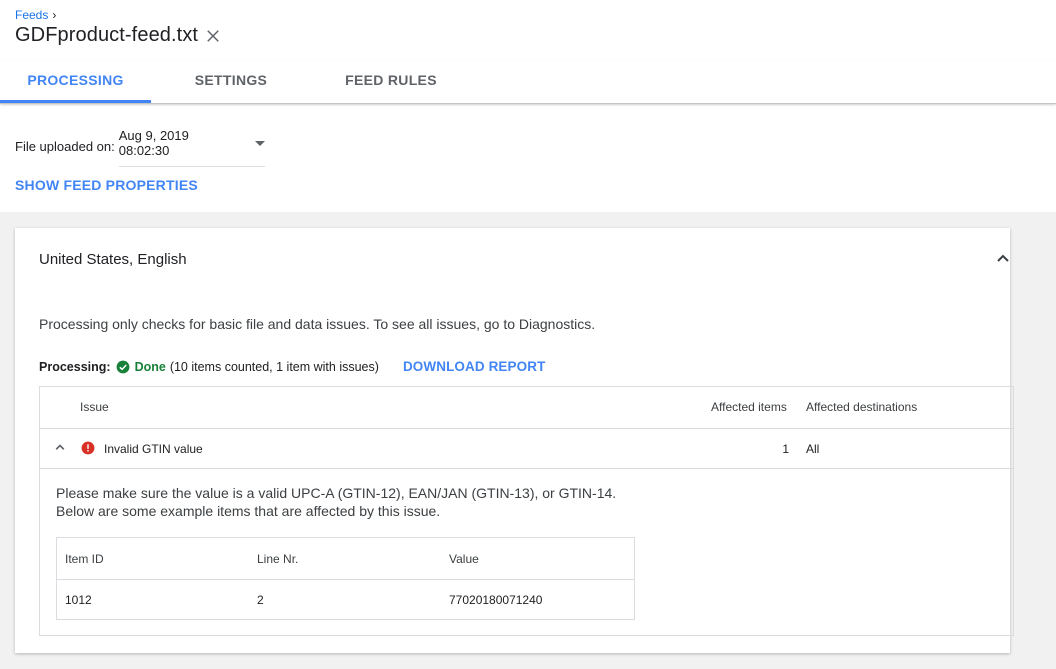 The height and width of the screenshot is (669, 1056). Describe the element at coordinates (274, 366) in the screenshot. I see `processing-summary: (10 items counted, 1 item with issues)` at that location.